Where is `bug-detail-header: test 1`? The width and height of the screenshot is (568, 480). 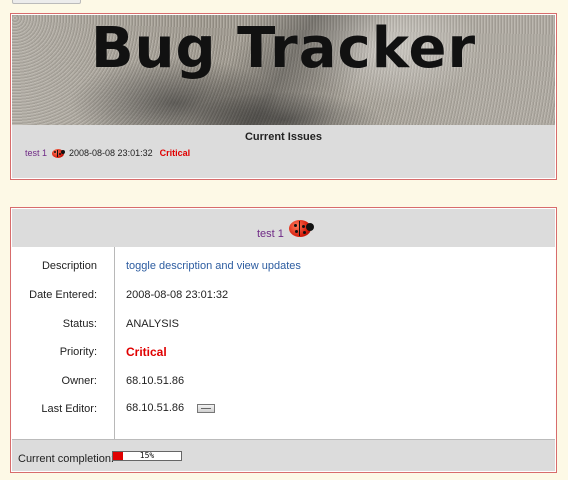
bug-detail-header: test 1 is located at coordinates (283, 228).